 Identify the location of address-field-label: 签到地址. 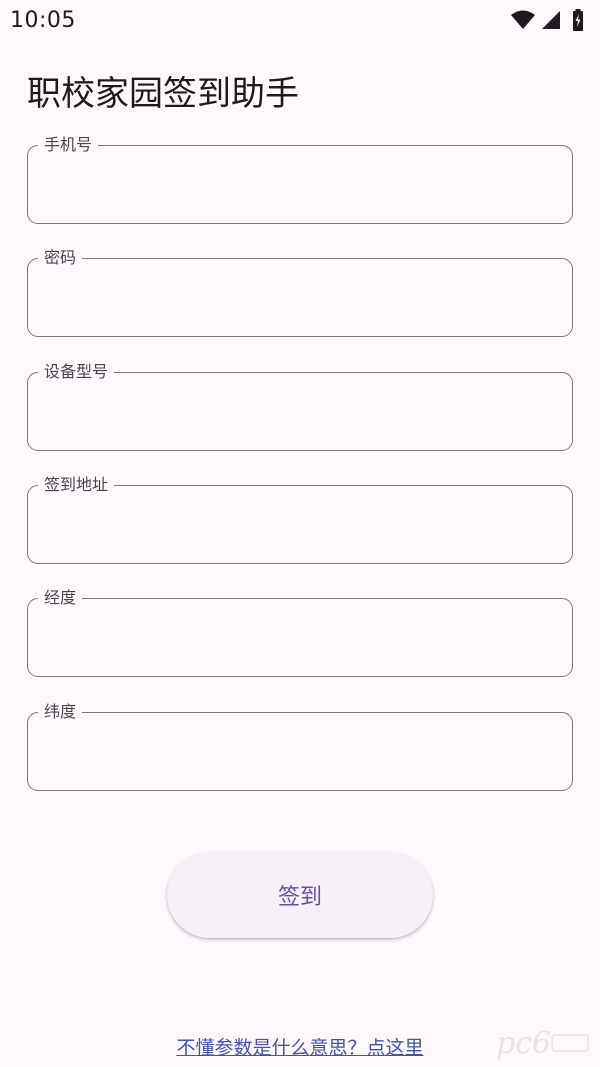
(76, 485).